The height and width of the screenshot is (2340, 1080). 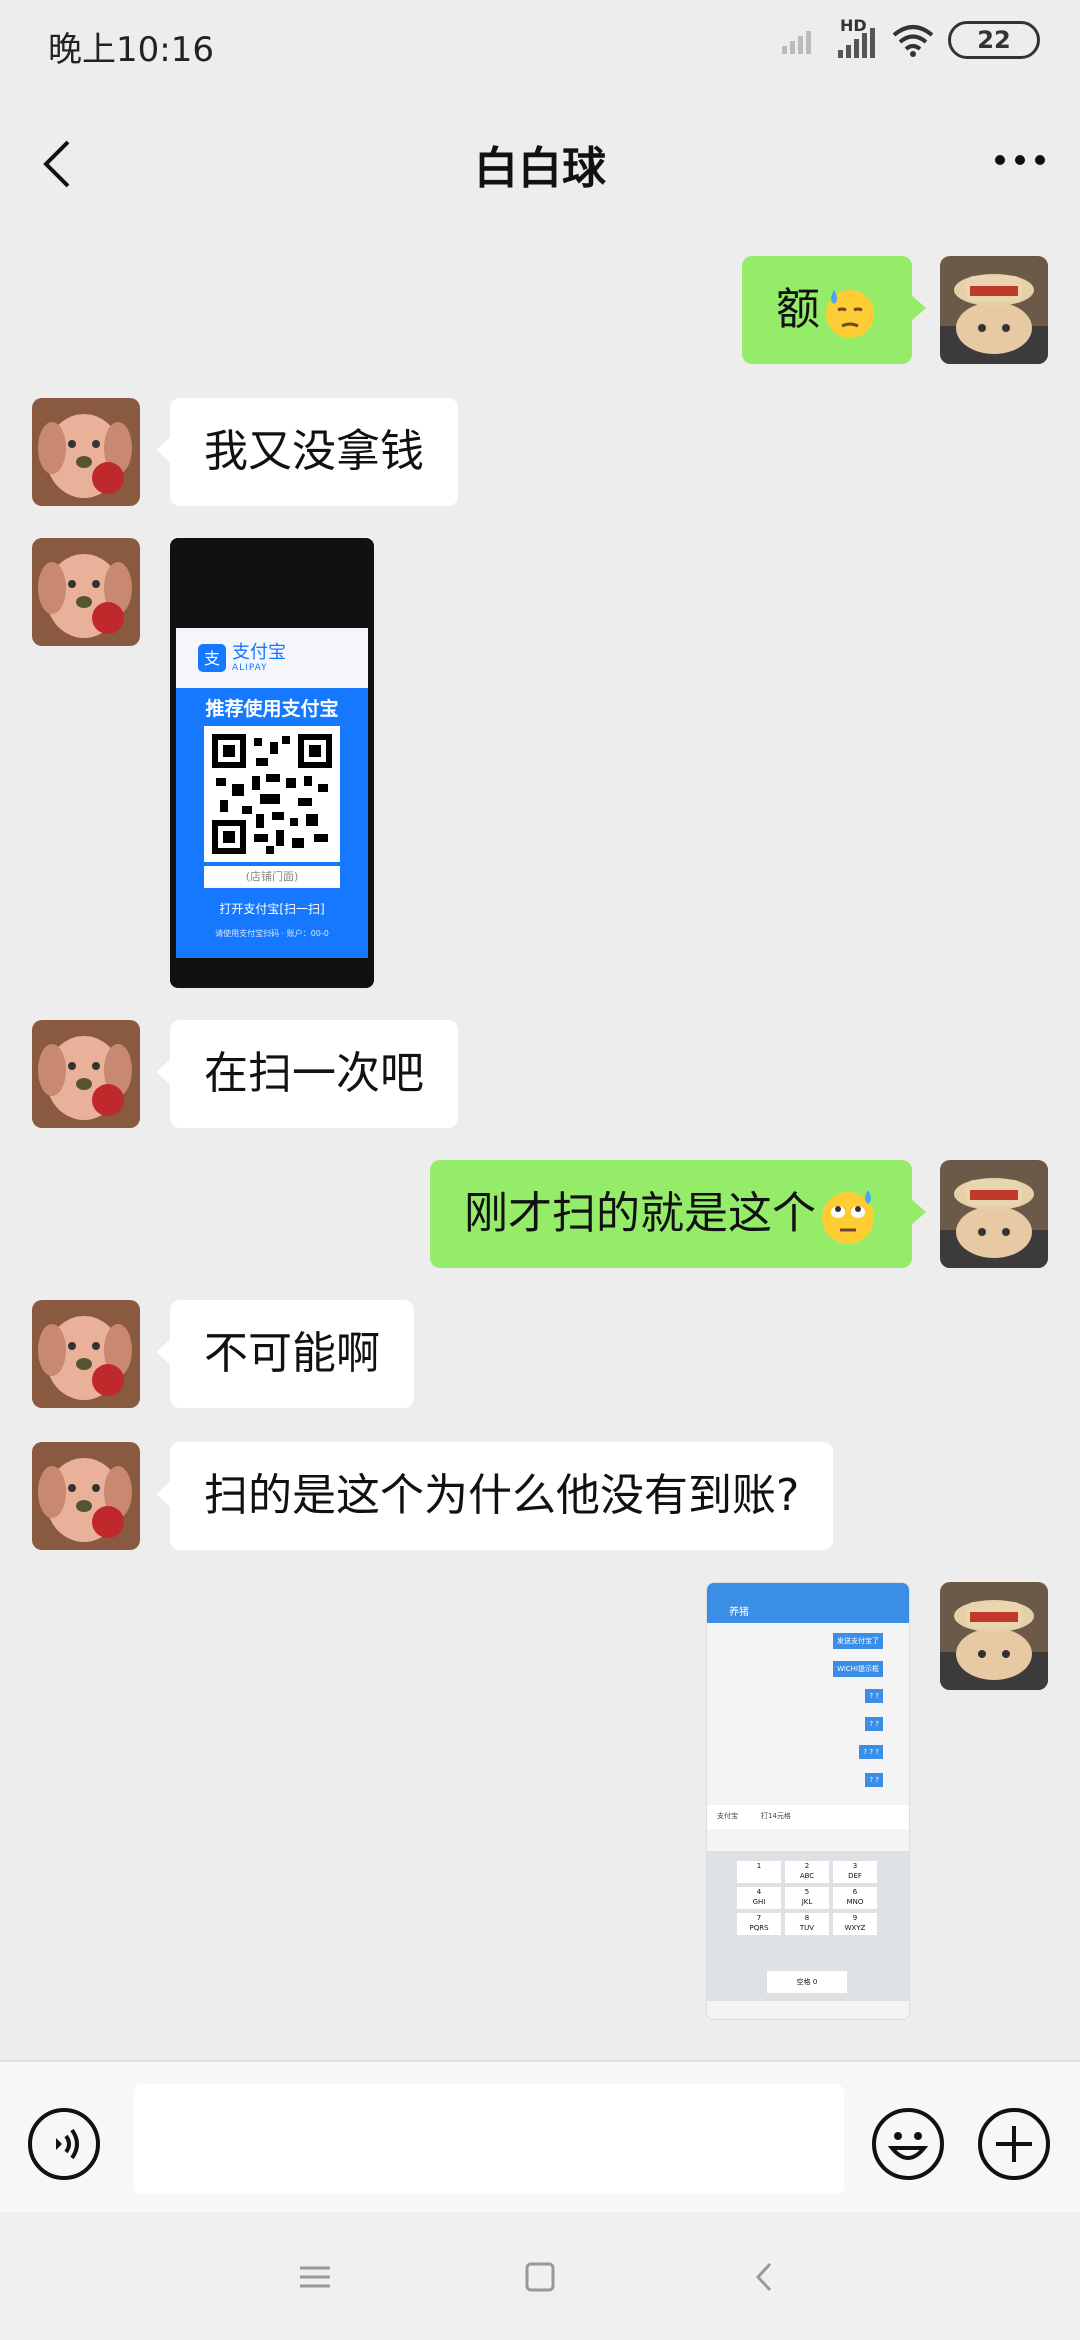 I want to click on screenshot-chat-list: 发送支付宝了 WiCHI提示框 ? ? ? ? ? ? ? ? ?, so click(x=808, y=1709).